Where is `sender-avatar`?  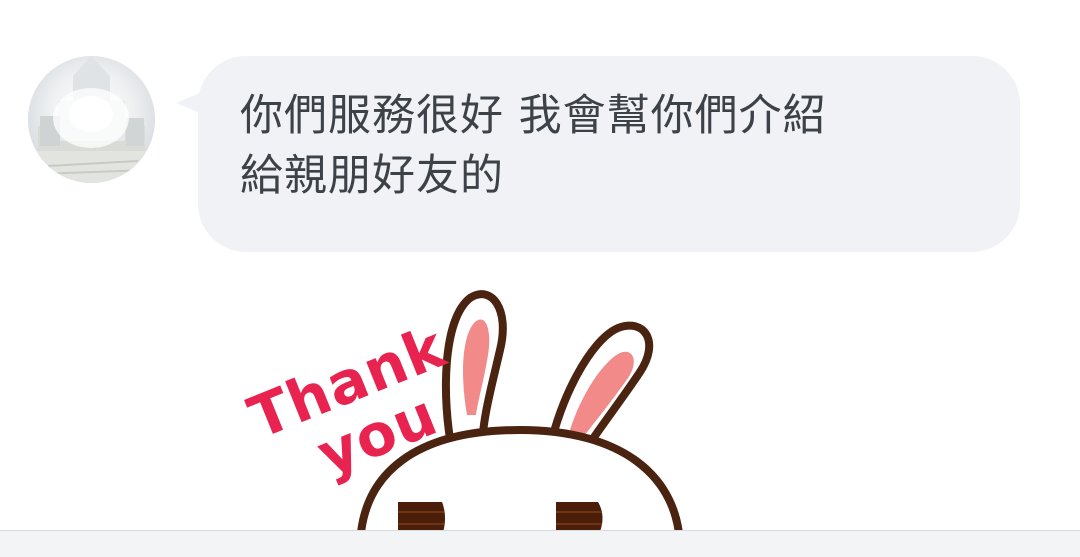
sender-avatar is located at coordinates (91, 119).